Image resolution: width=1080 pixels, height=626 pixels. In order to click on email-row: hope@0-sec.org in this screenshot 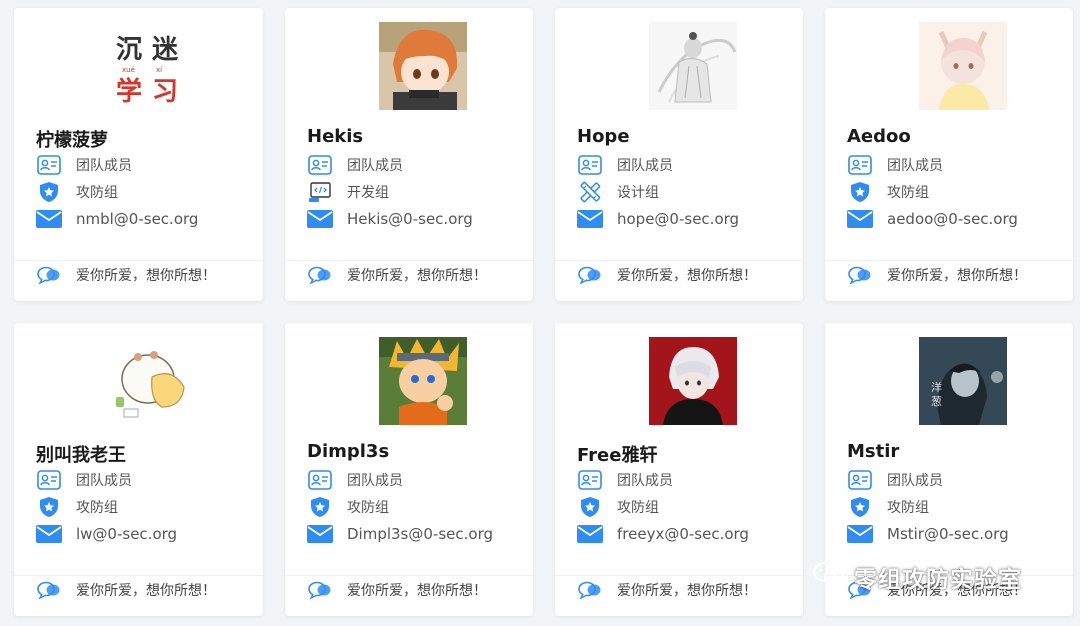, I will do `click(658, 219)`.